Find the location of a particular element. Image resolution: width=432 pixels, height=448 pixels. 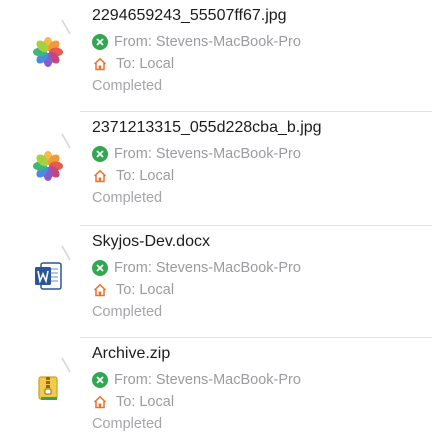

file-name: Skyjos-Dev.docx is located at coordinates (151, 241).